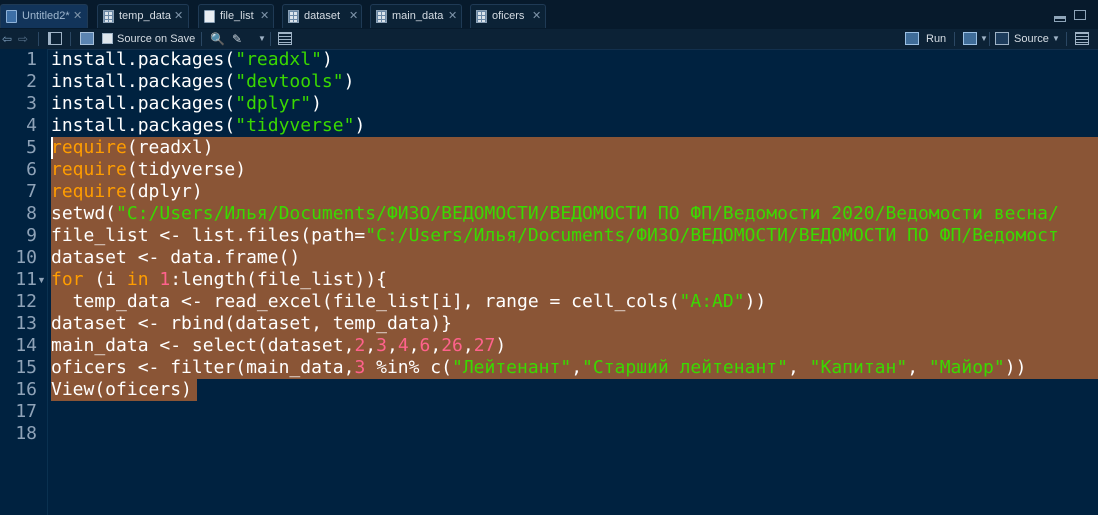  I want to click on line-number: 11, so click(26, 279).